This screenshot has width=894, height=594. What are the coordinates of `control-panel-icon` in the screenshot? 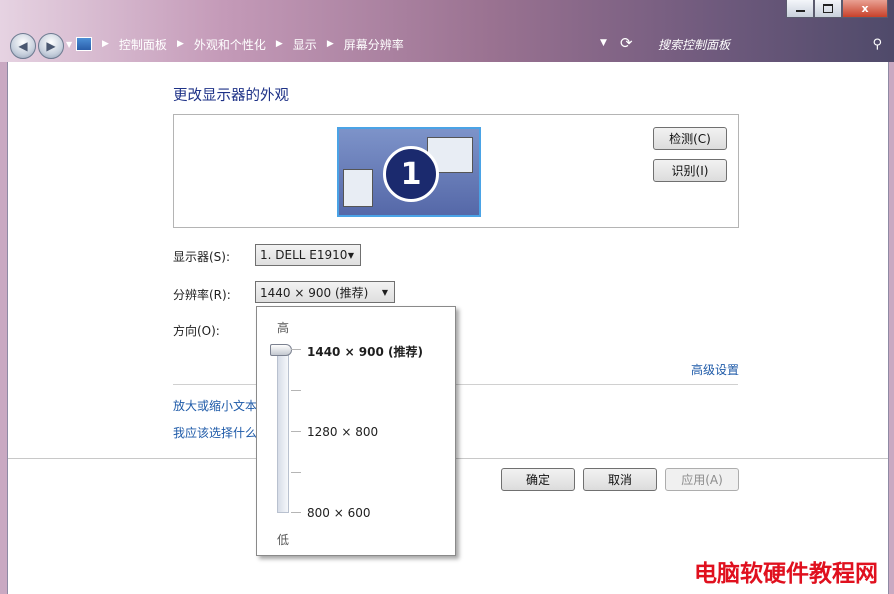 It's located at (84, 44).